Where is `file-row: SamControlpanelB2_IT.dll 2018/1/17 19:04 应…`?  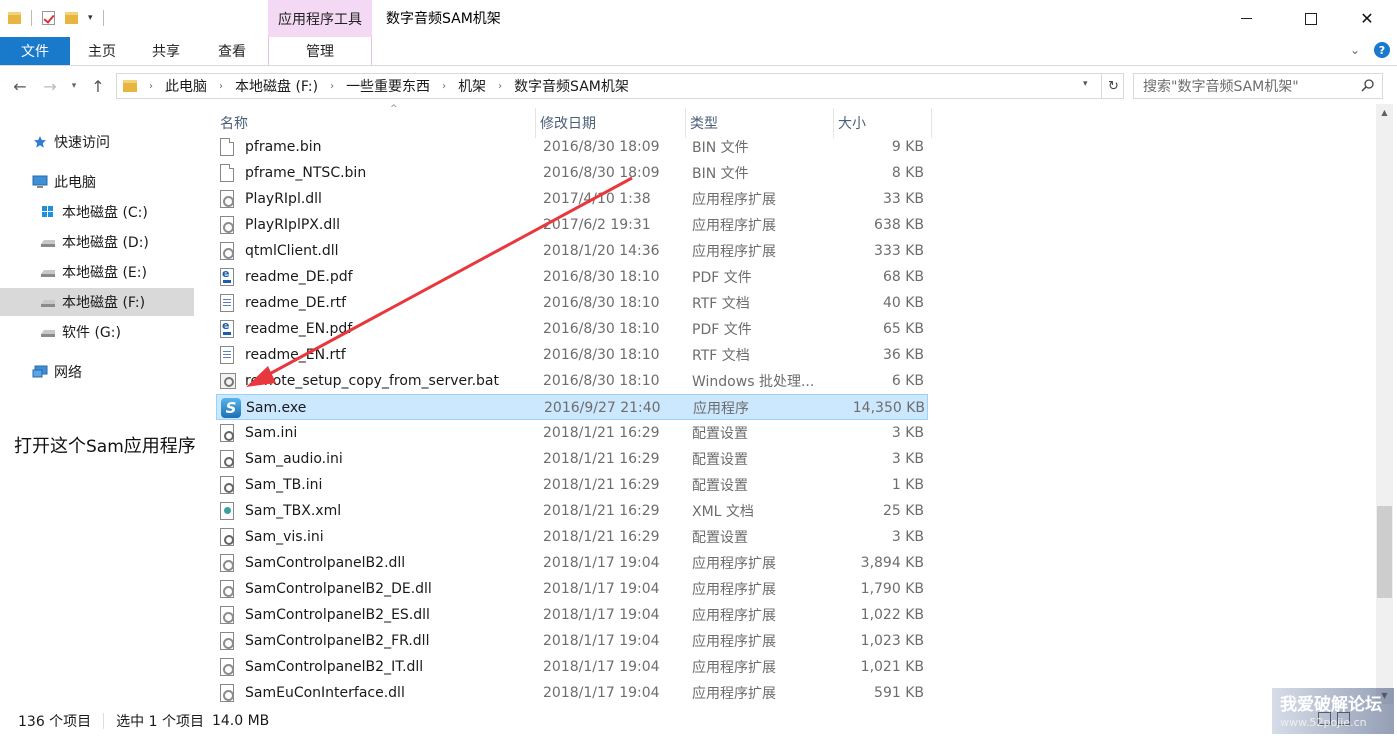 file-row: SamControlpanelB2_IT.dll 2018/1/17 19:04 应… is located at coordinates (572, 667).